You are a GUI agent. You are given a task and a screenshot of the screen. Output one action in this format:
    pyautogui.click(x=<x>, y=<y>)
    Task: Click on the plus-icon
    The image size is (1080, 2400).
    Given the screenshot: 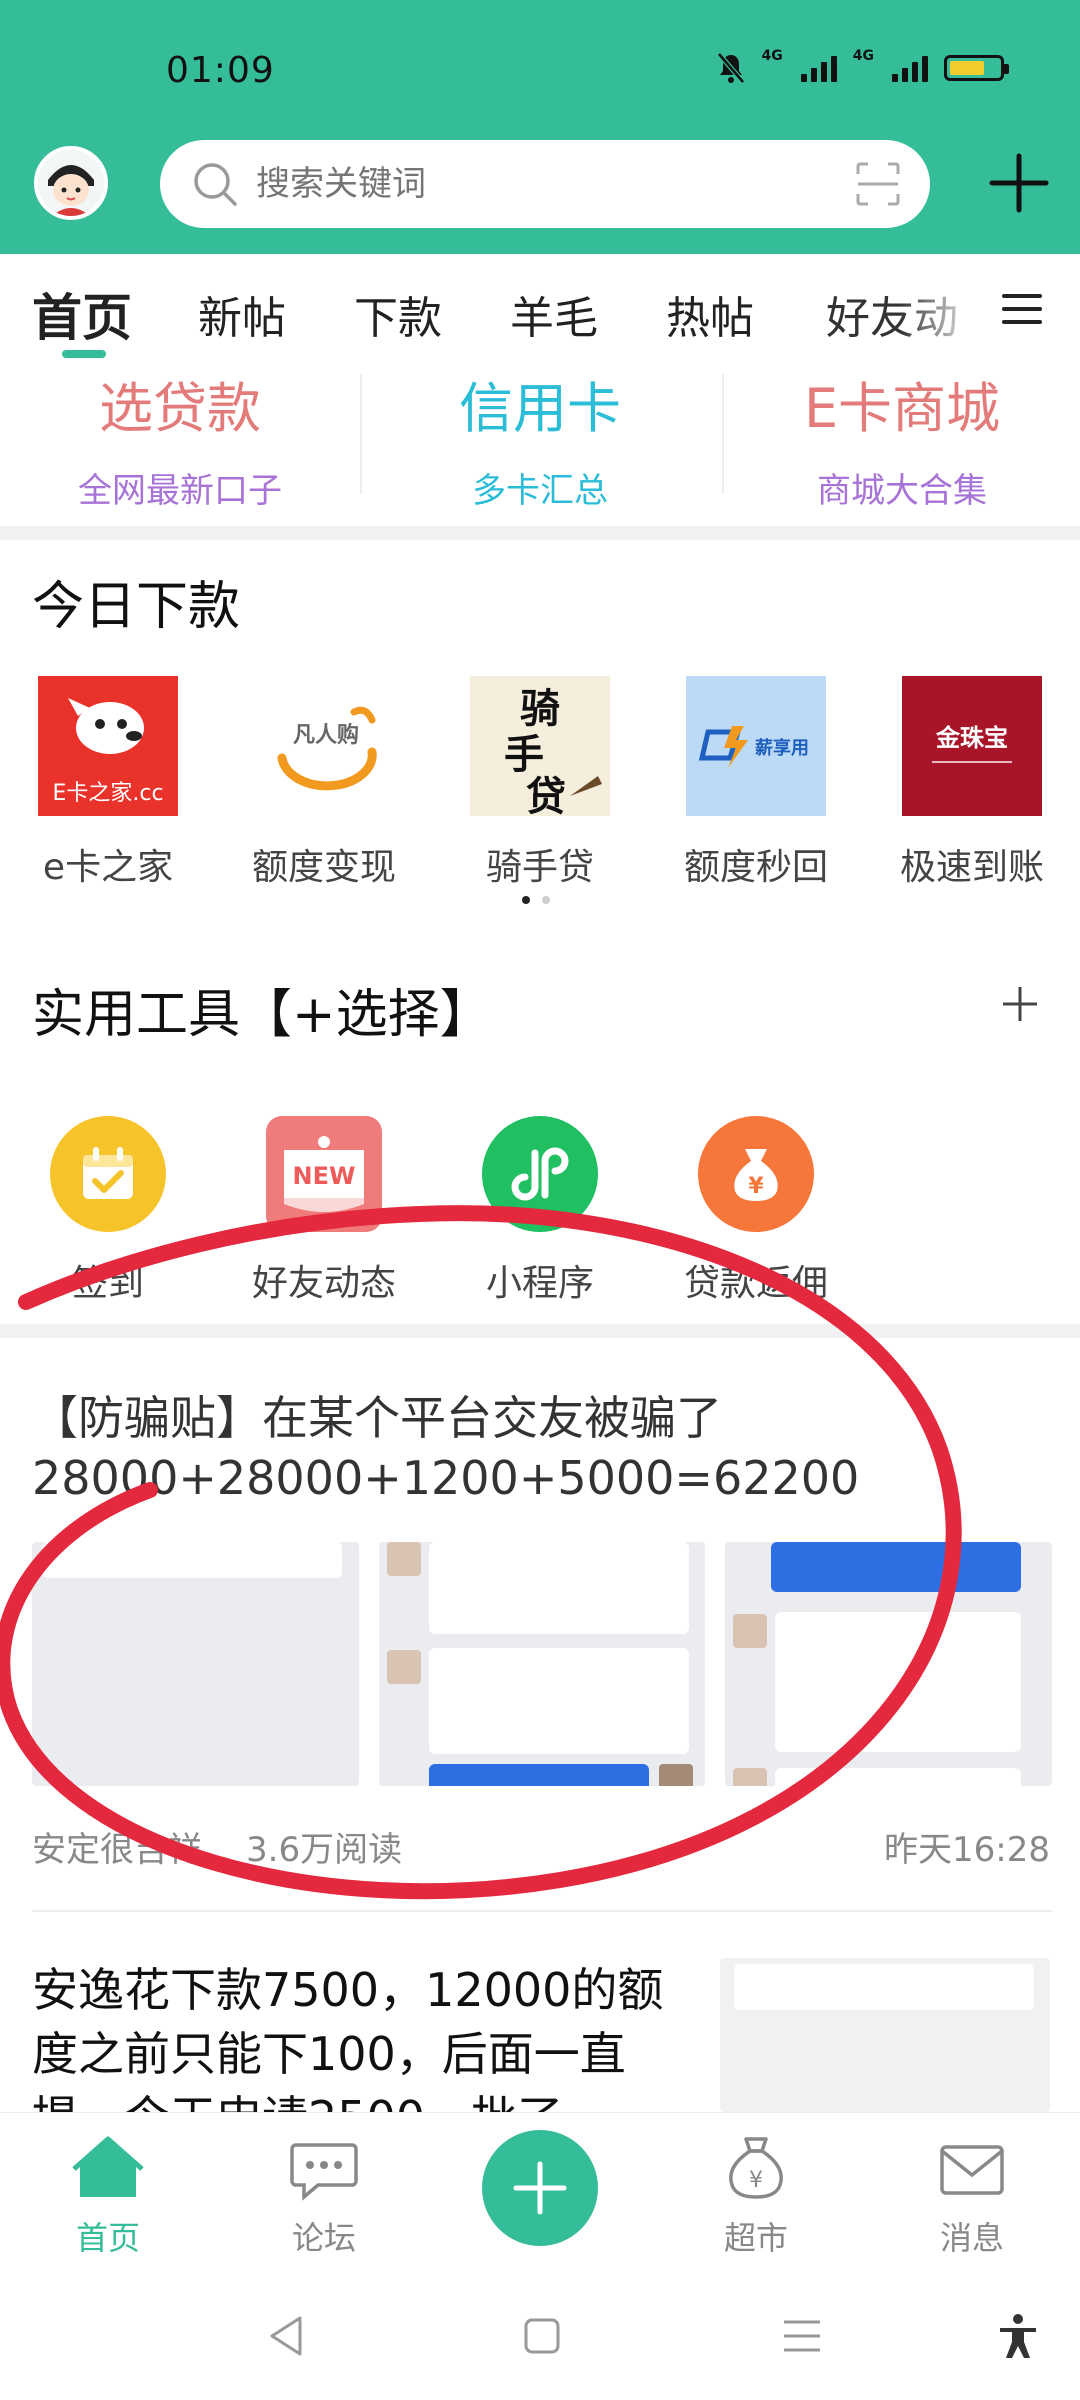 What is the action you would take?
    pyautogui.click(x=540, y=2188)
    